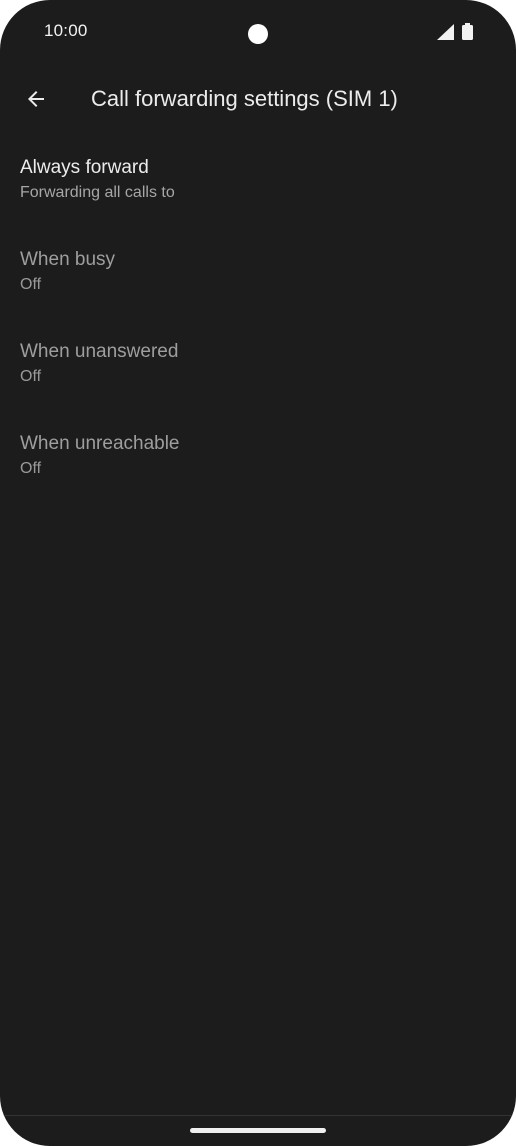 This screenshot has width=516, height=1146. Describe the element at coordinates (68, 259) in the screenshot. I see `item-title: When busy` at that location.